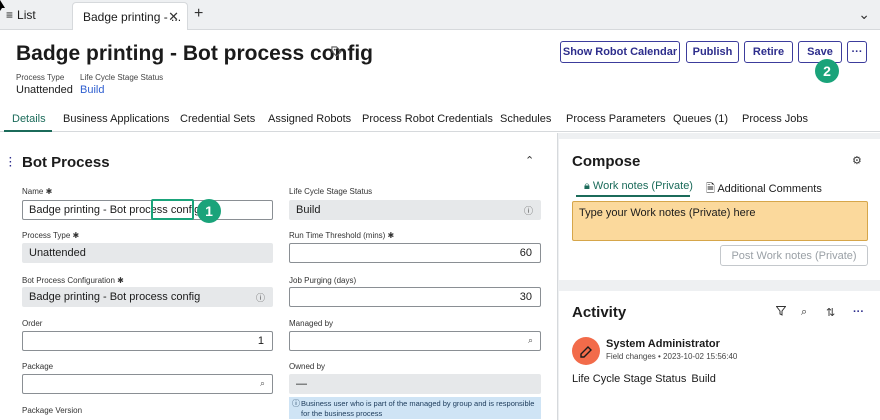 This screenshot has height=420, width=880. What do you see at coordinates (525, 297) in the screenshot?
I see `purging-field-value: 30` at bounding box center [525, 297].